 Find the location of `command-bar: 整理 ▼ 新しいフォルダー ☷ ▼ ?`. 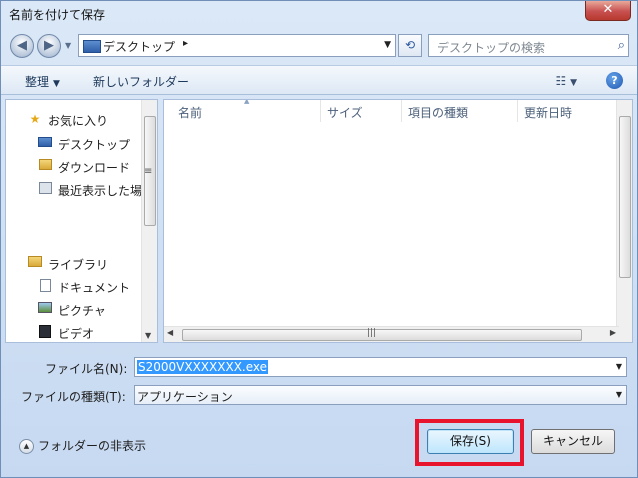

command-bar: 整理 ▼ 新しいフォルダー ☷ ▼ ? is located at coordinates (319, 80).